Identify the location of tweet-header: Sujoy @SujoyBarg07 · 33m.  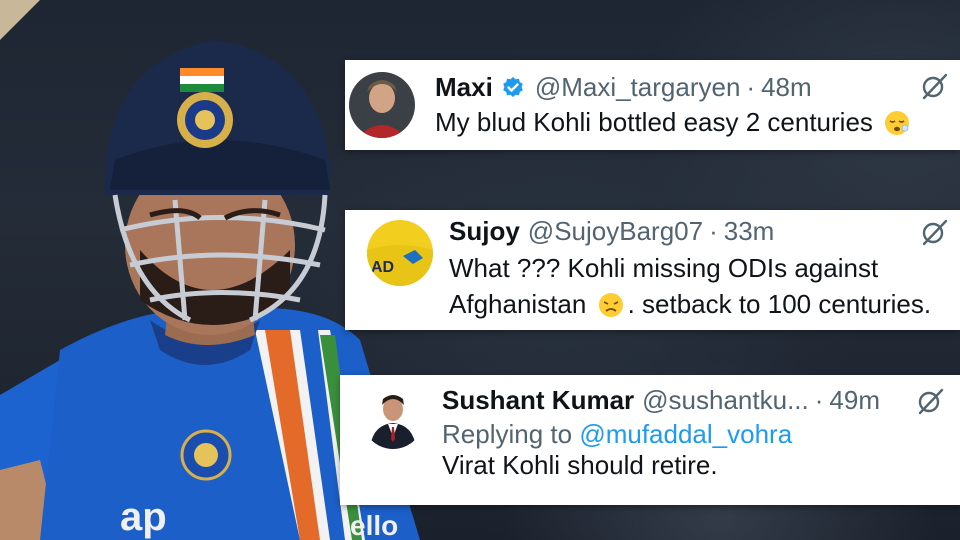
(611, 231).